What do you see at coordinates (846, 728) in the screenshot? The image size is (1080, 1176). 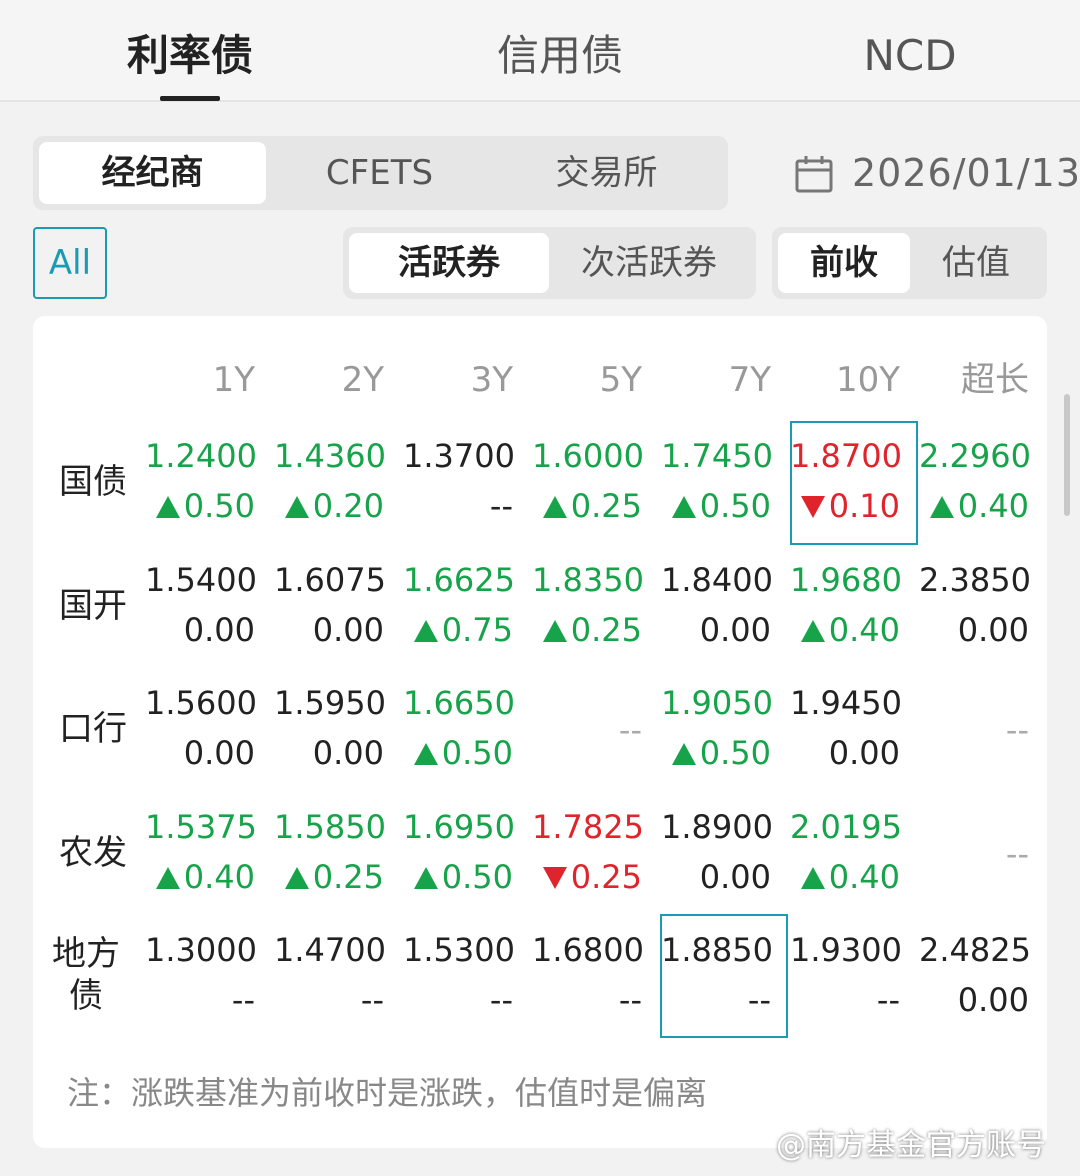 I see `cell-exim-10y: 1.9450 0.00` at bounding box center [846, 728].